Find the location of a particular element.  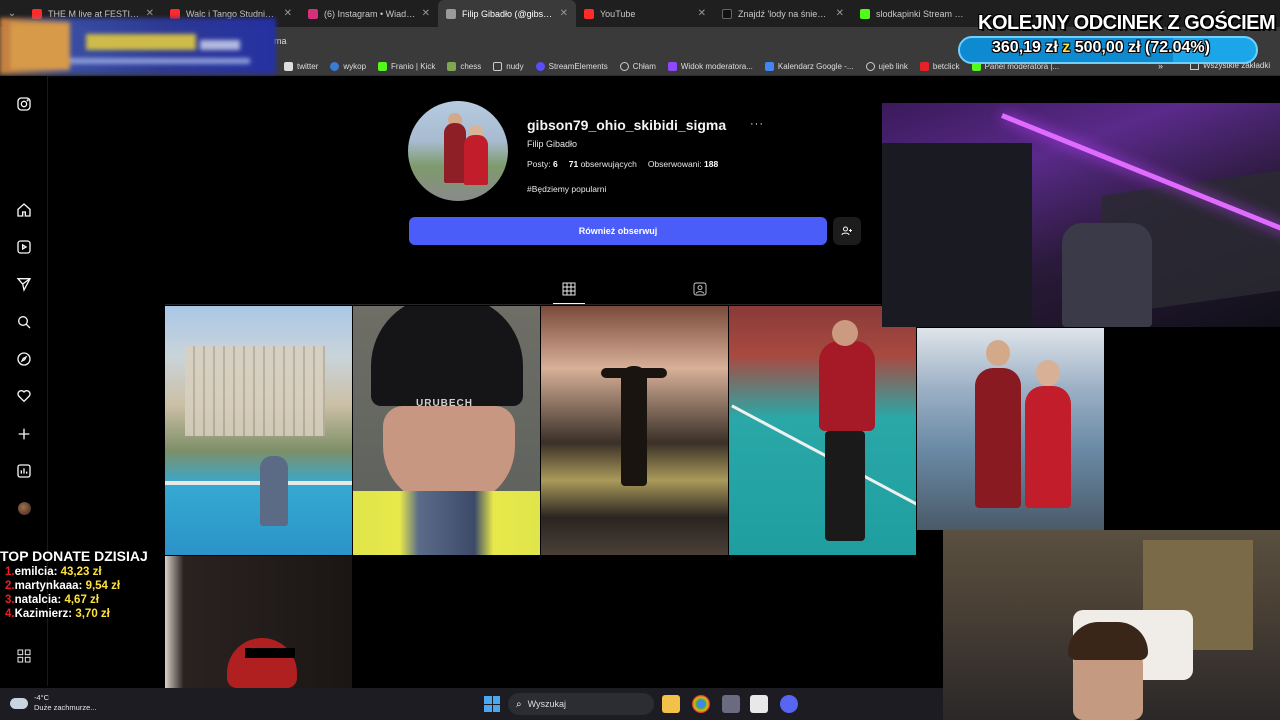

create-plus-icon is located at coordinates (24, 434).